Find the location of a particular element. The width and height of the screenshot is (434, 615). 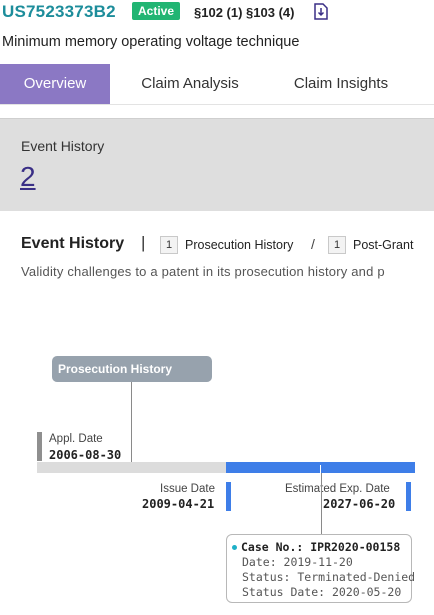

statutes-info: §102 (1) §103 (4) is located at coordinates (244, 12).